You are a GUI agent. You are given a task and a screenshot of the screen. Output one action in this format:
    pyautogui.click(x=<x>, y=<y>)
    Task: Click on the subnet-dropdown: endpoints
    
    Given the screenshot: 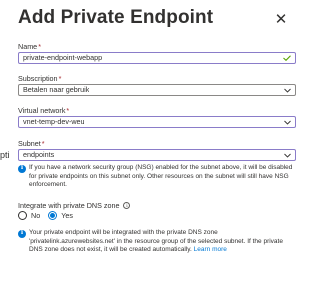 What is the action you would take?
    pyautogui.click(x=157, y=155)
    